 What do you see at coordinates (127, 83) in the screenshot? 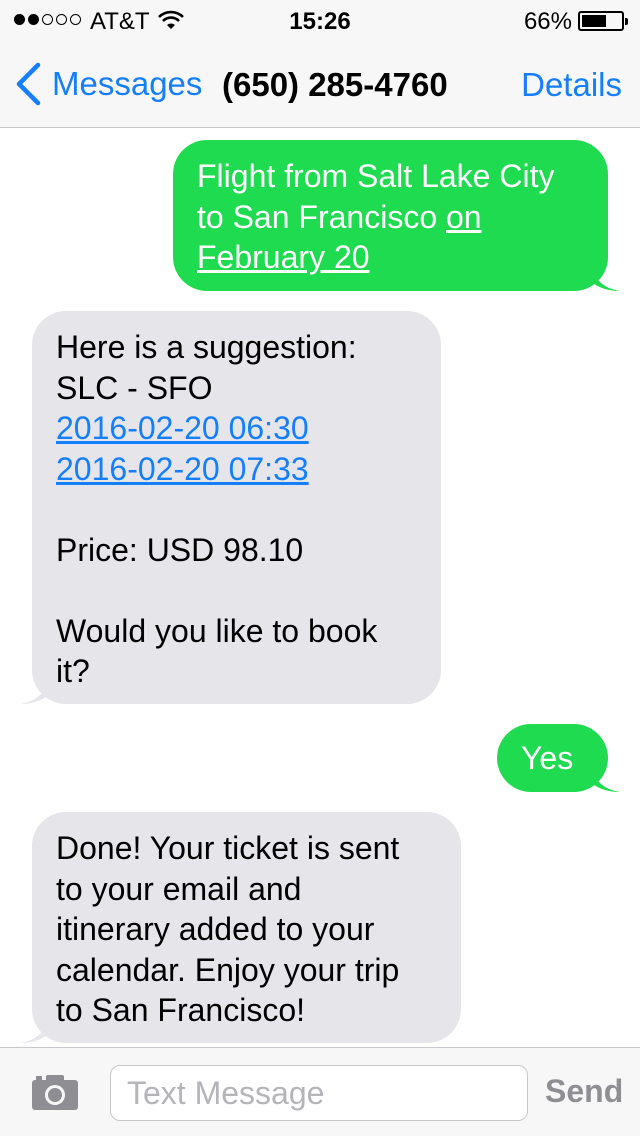
I see `back-button-label: Messages` at bounding box center [127, 83].